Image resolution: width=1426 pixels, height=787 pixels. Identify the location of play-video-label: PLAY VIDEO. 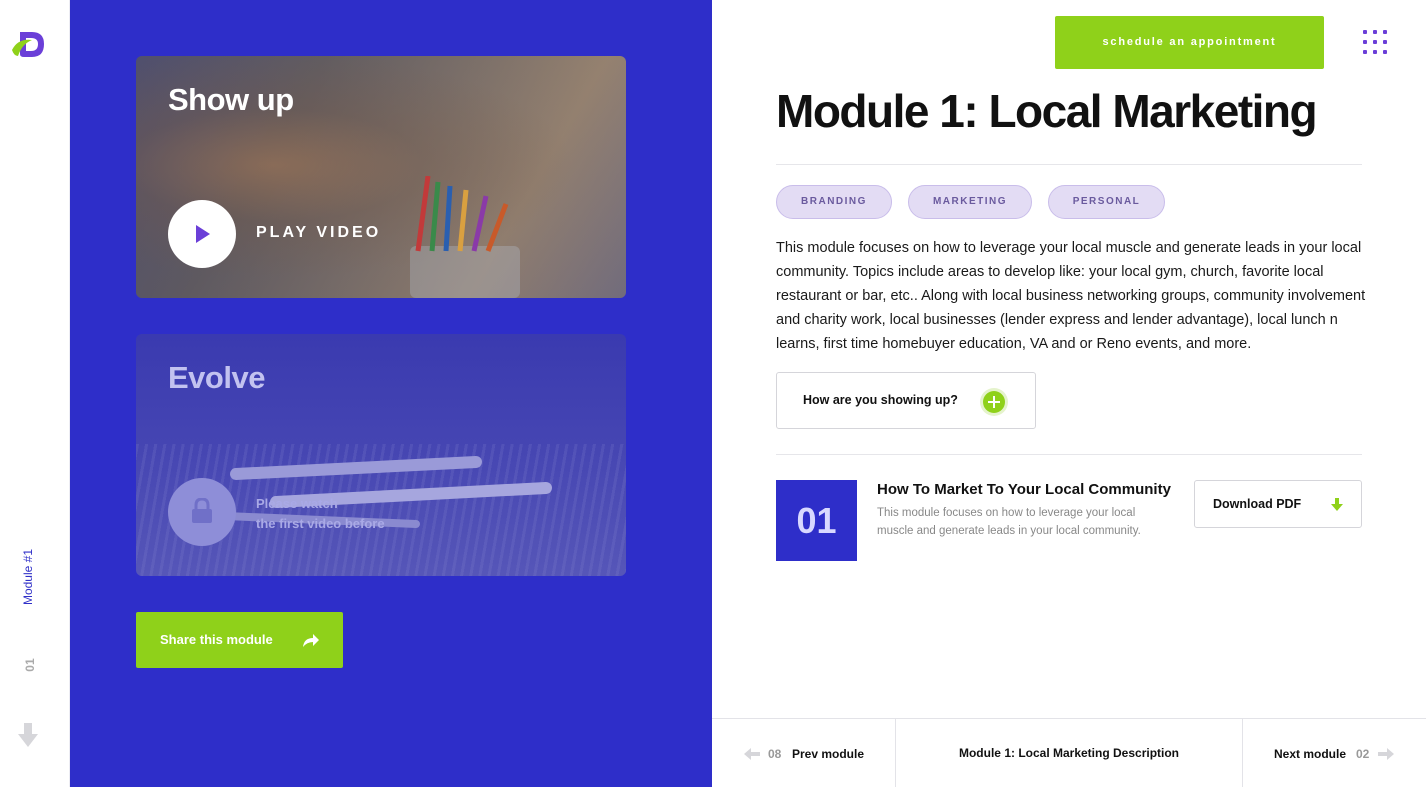
(318, 233).